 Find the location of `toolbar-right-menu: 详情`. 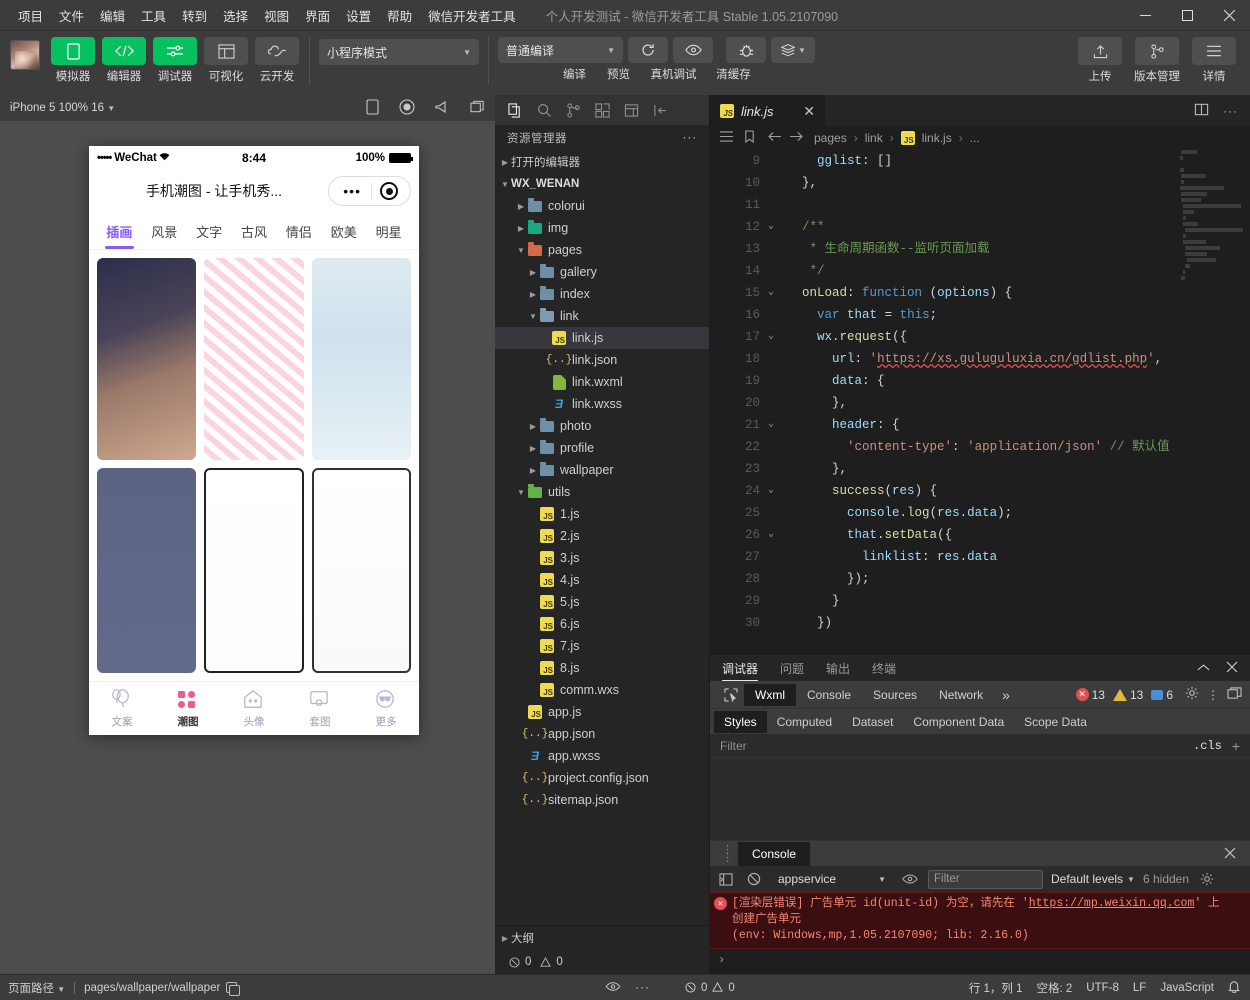

toolbar-right-menu: 详情 is located at coordinates (1214, 60).